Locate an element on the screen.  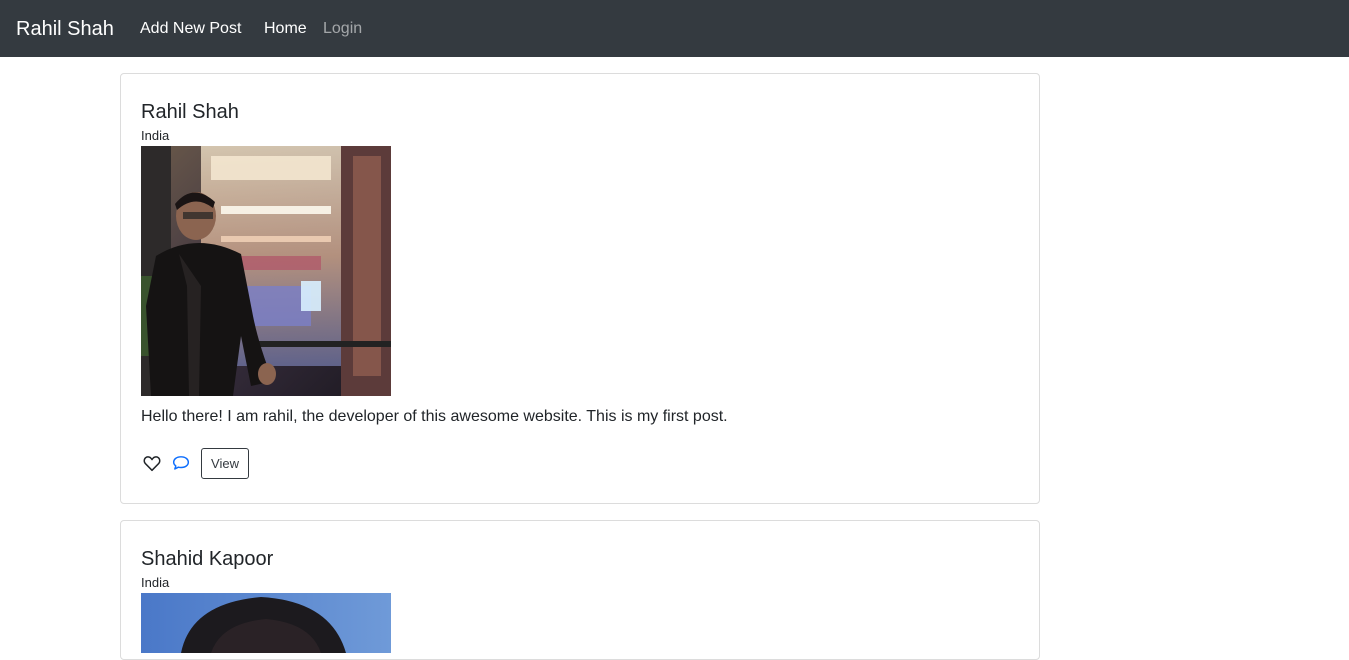
nav-add-new-post: Add New Post is located at coordinates (190, 29).